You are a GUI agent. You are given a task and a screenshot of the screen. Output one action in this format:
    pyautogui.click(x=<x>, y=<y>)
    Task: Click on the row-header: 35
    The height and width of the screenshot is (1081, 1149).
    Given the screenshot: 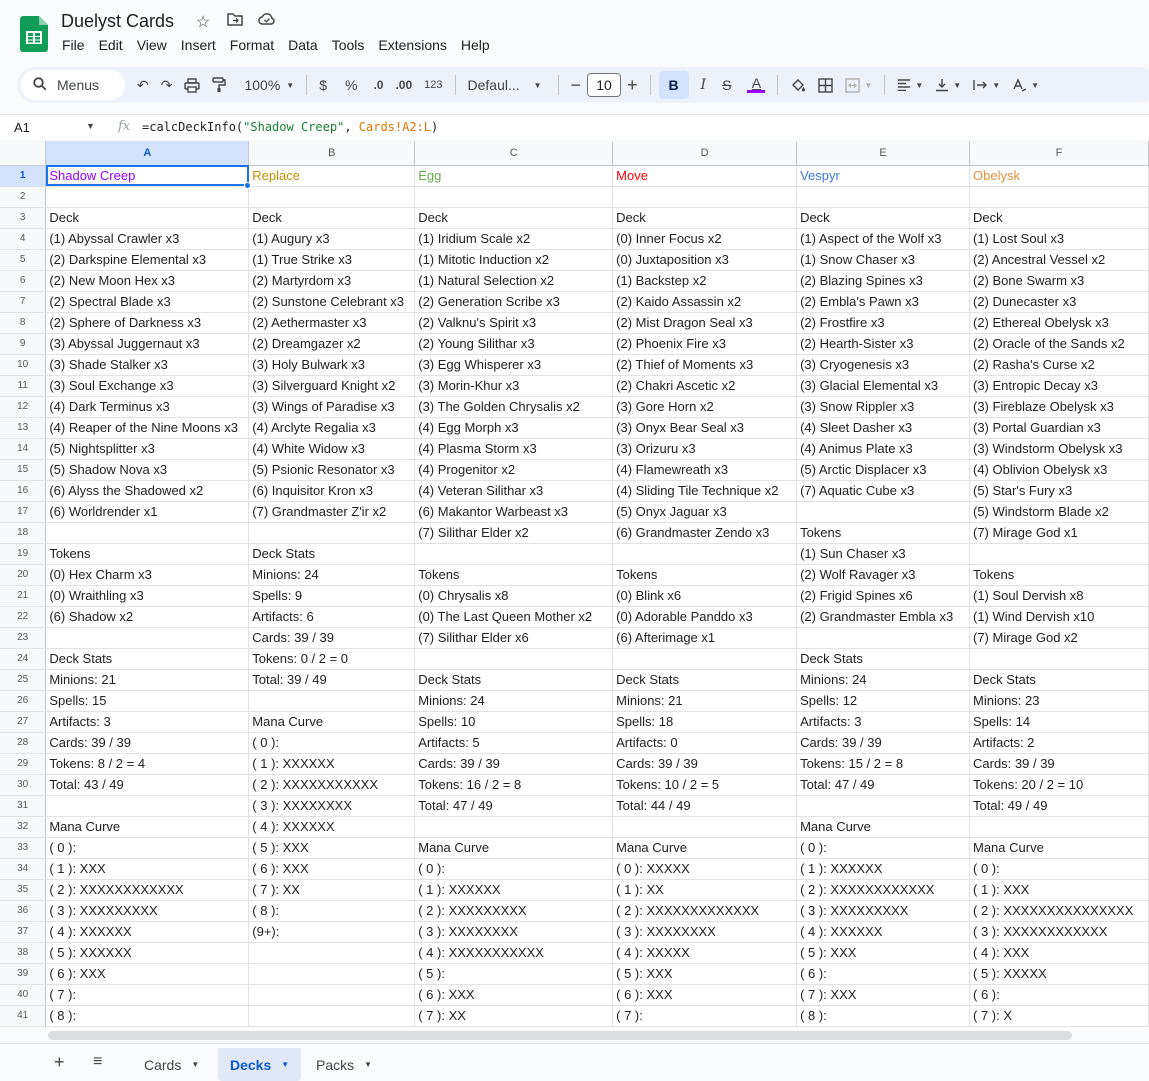 What is the action you would take?
    pyautogui.click(x=23, y=890)
    